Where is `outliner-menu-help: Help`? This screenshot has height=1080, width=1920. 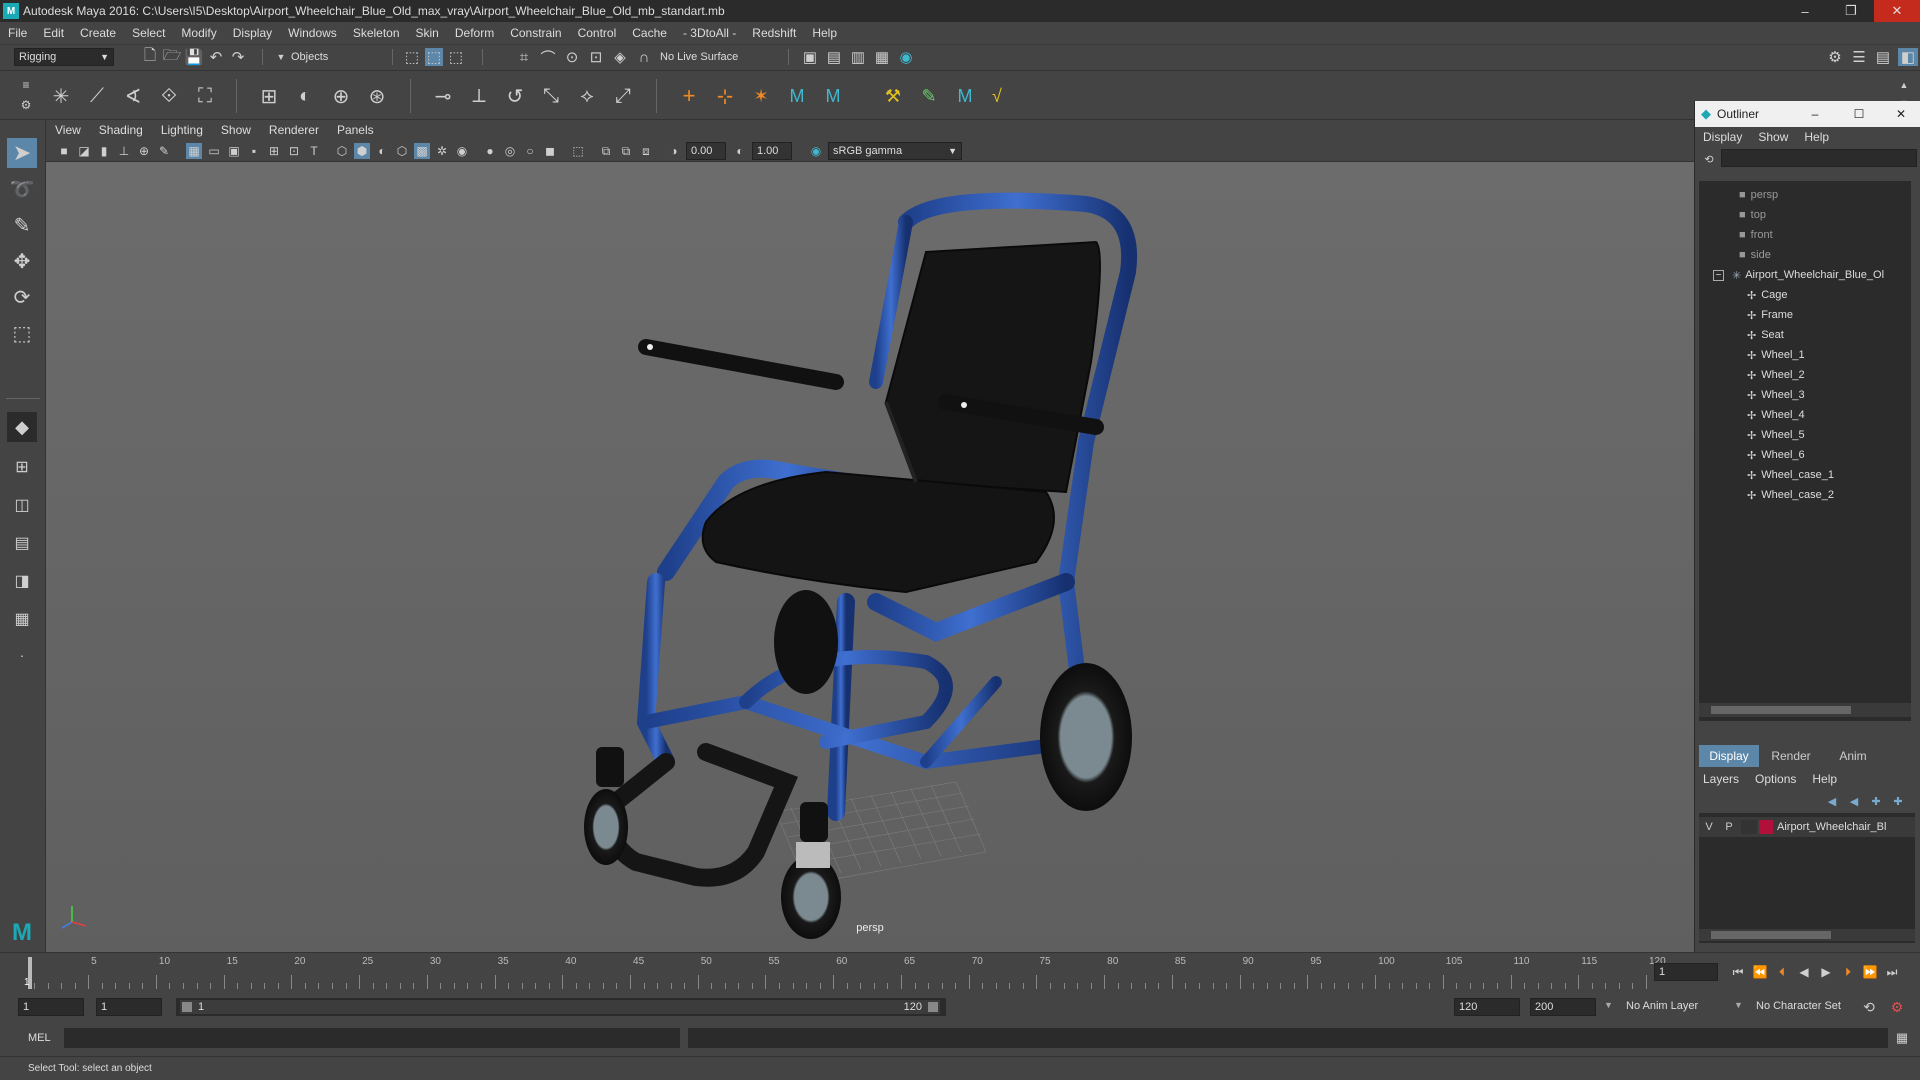
outliner-menu-help: Help is located at coordinates (1816, 137).